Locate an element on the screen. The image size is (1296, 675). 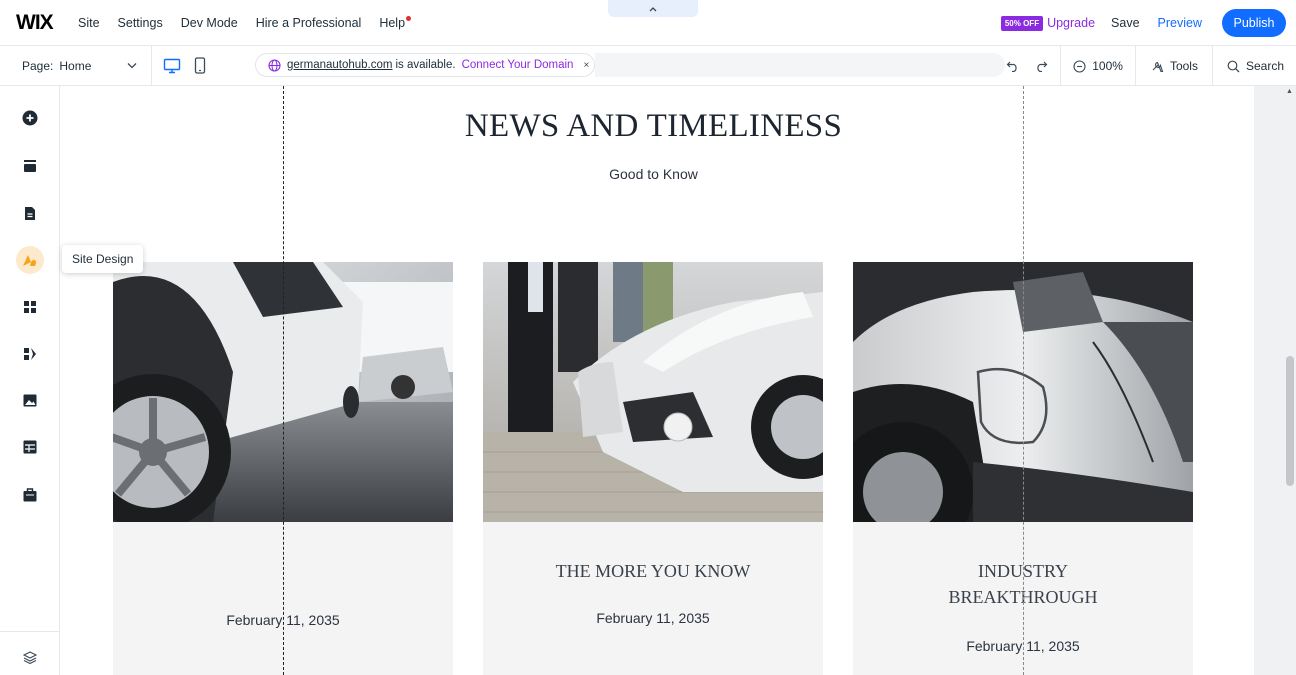
mobile-view-icon is located at coordinates (200, 66).